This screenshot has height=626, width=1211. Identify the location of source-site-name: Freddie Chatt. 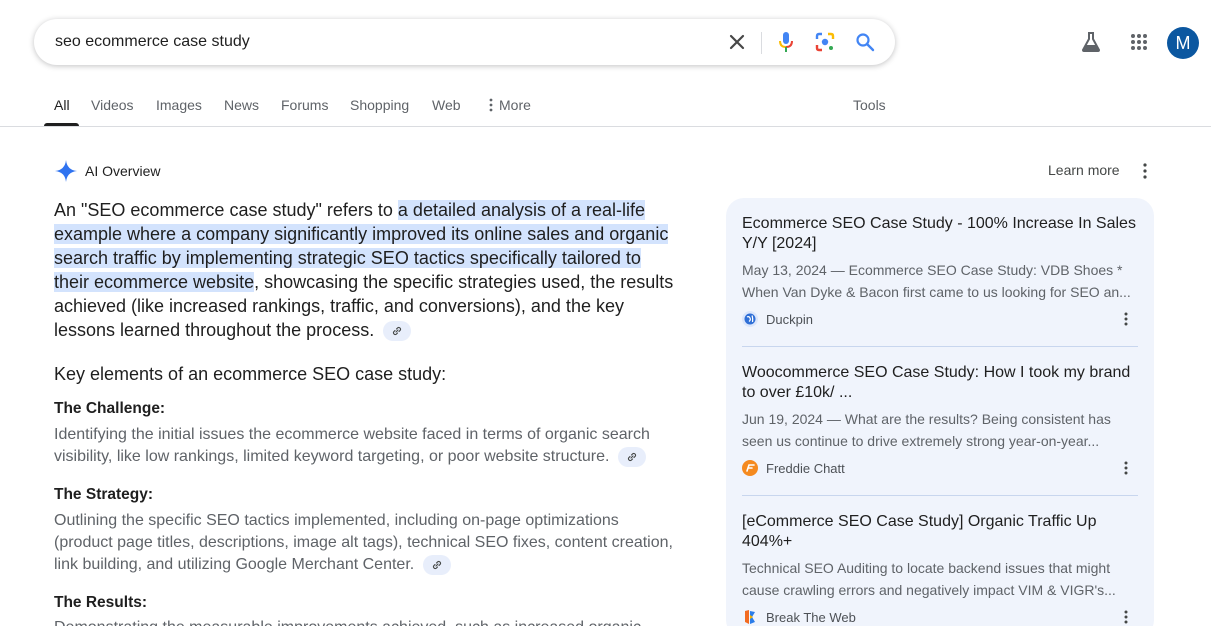
(805, 468).